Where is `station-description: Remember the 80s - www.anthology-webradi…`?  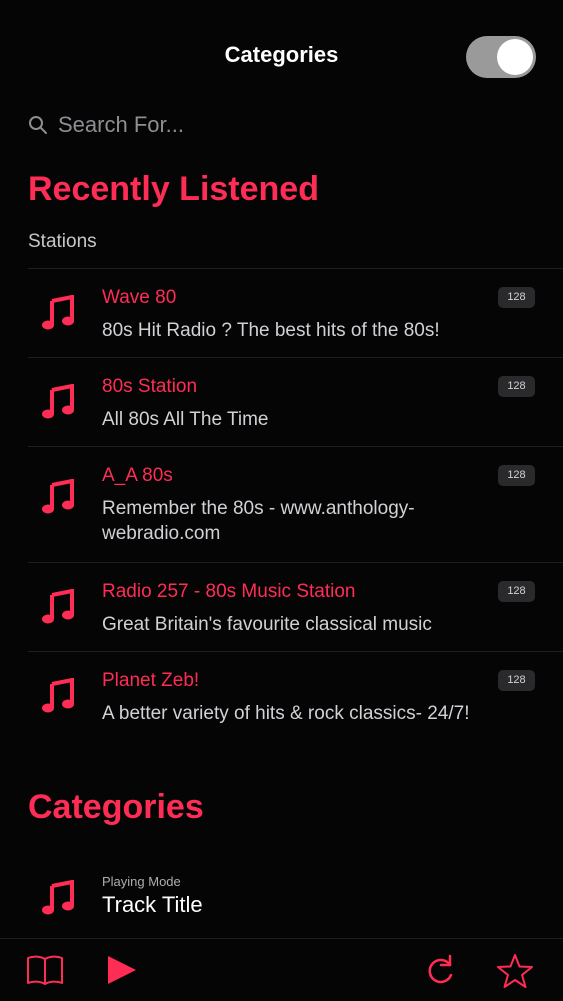 station-description: Remember the 80s - www.anthology-webradi… is located at coordinates (258, 521).